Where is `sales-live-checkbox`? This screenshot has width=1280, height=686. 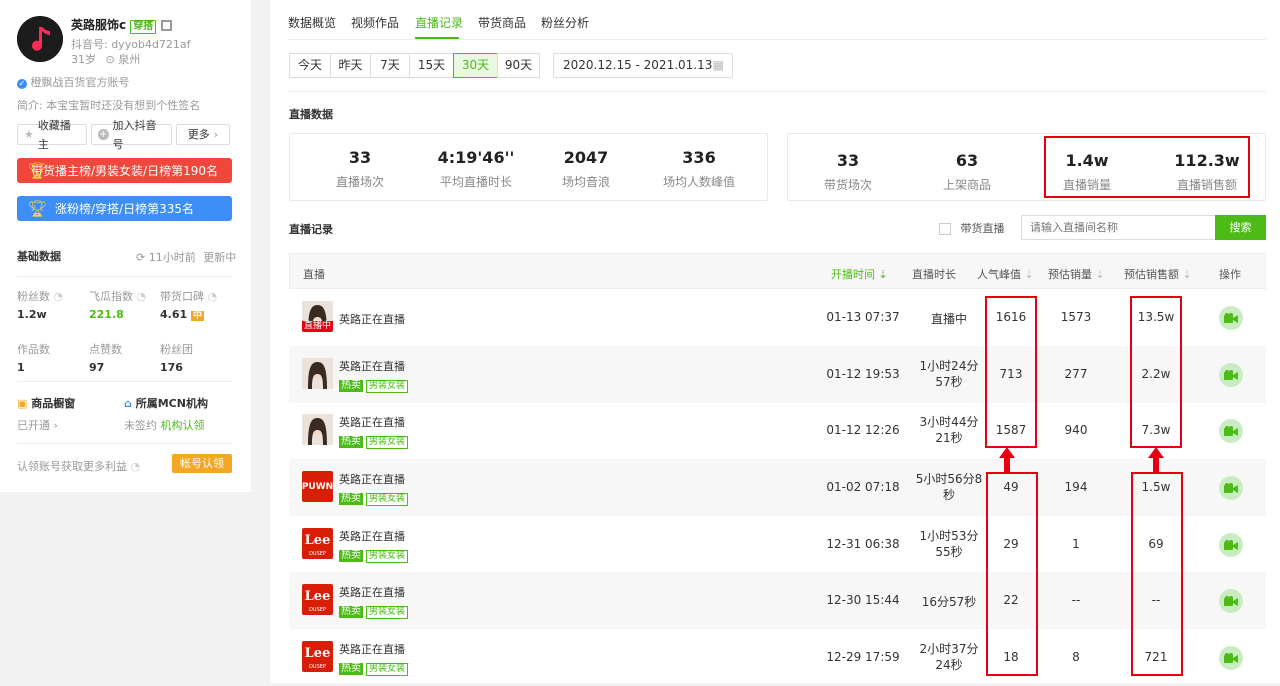 sales-live-checkbox is located at coordinates (945, 229).